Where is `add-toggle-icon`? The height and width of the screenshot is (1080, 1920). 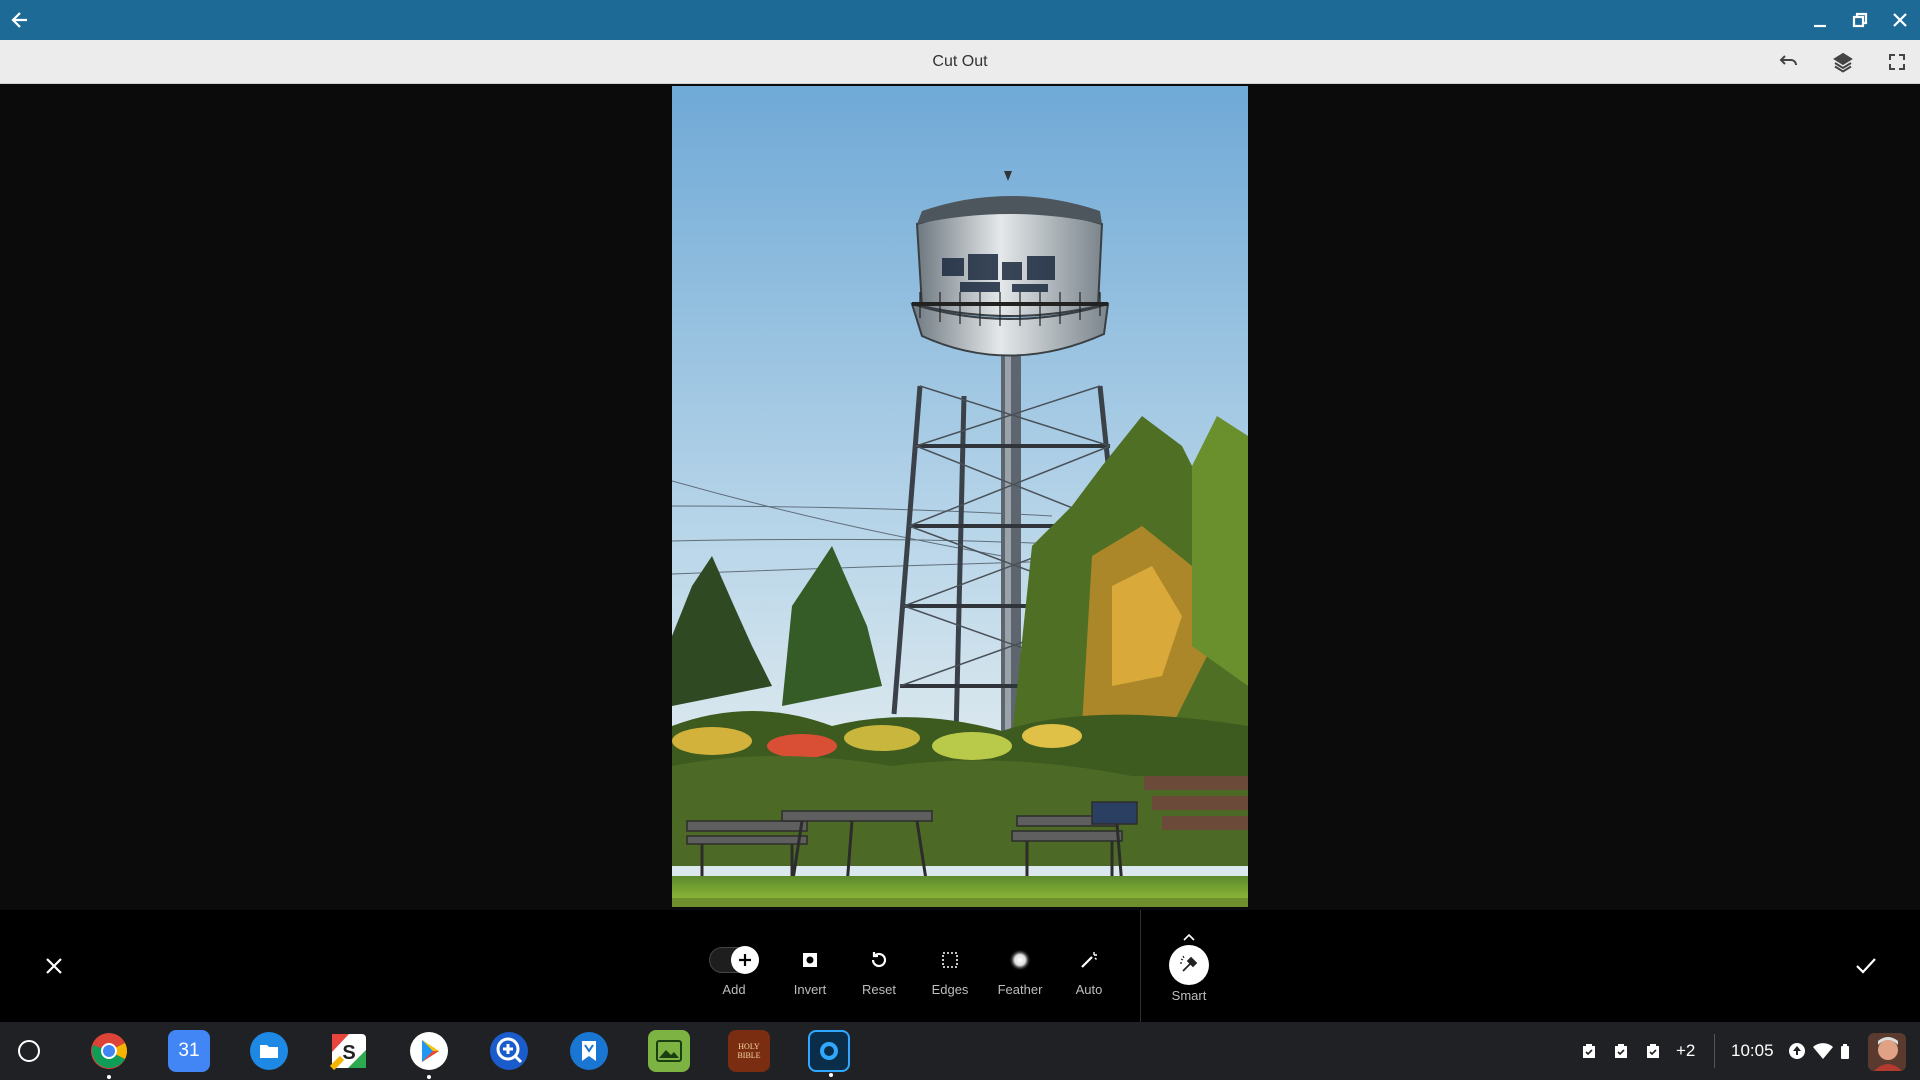
add-toggle-icon is located at coordinates (734, 960).